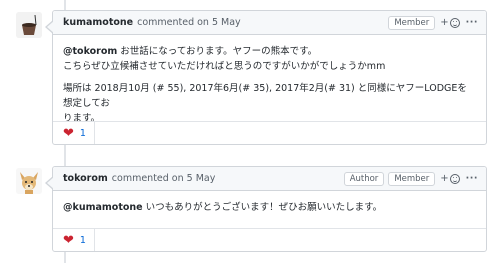 The height and width of the screenshot is (263, 500). What do you see at coordinates (85, 178) in the screenshot?
I see `comment-author: tokorom` at bounding box center [85, 178].